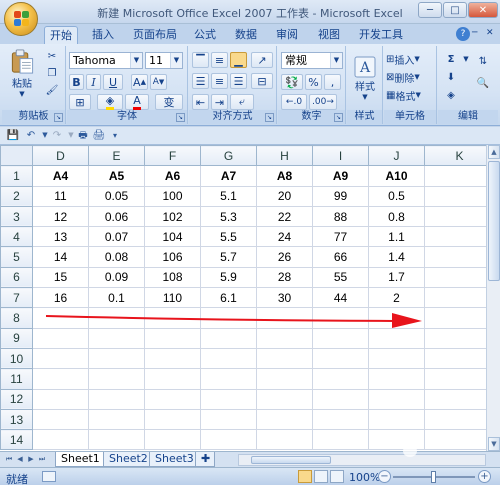 The height and width of the screenshot is (485, 500). I want to click on styles-button: A 样式 ▼, so click(365, 78).